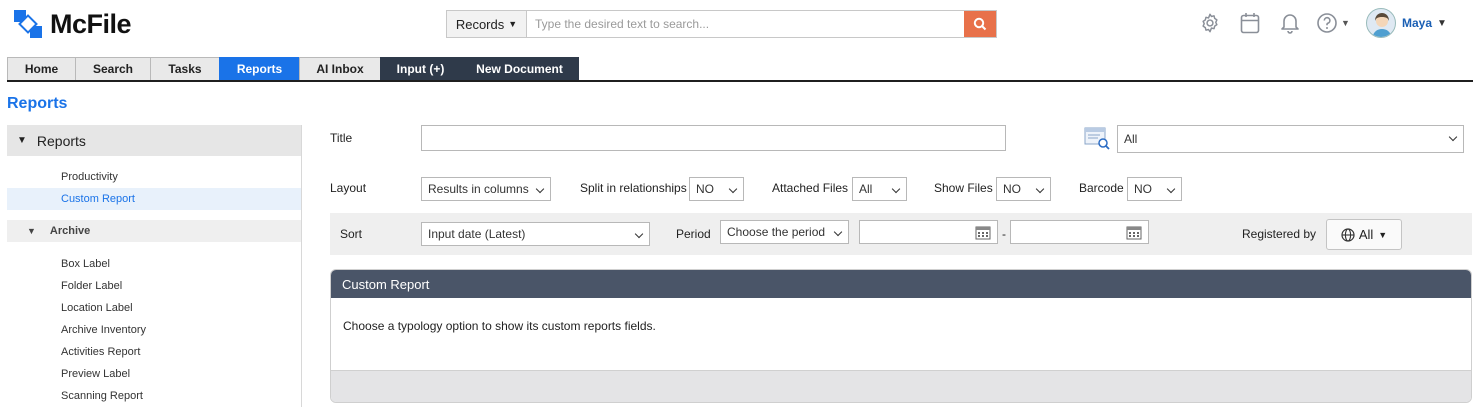 The image size is (1480, 407). Describe the element at coordinates (341, 138) in the screenshot. I see `title-label: Title` at that location.